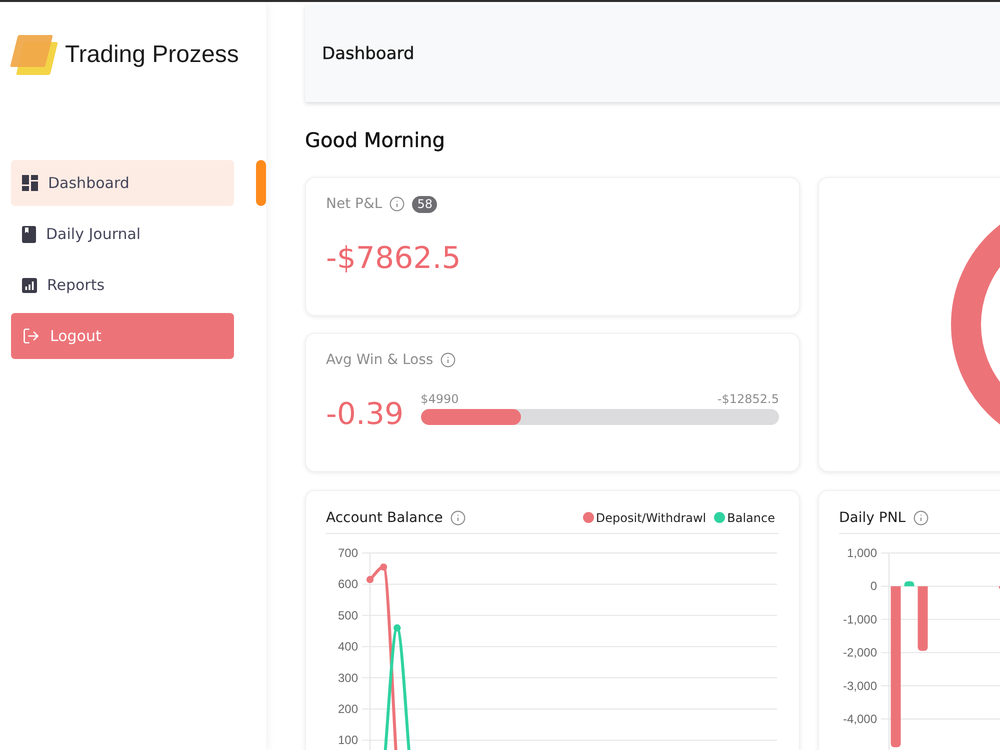  What do you see at coordinates (30, 183) in the screenshot?
I see `dashboard-icon` at bounding box center [30, 183].